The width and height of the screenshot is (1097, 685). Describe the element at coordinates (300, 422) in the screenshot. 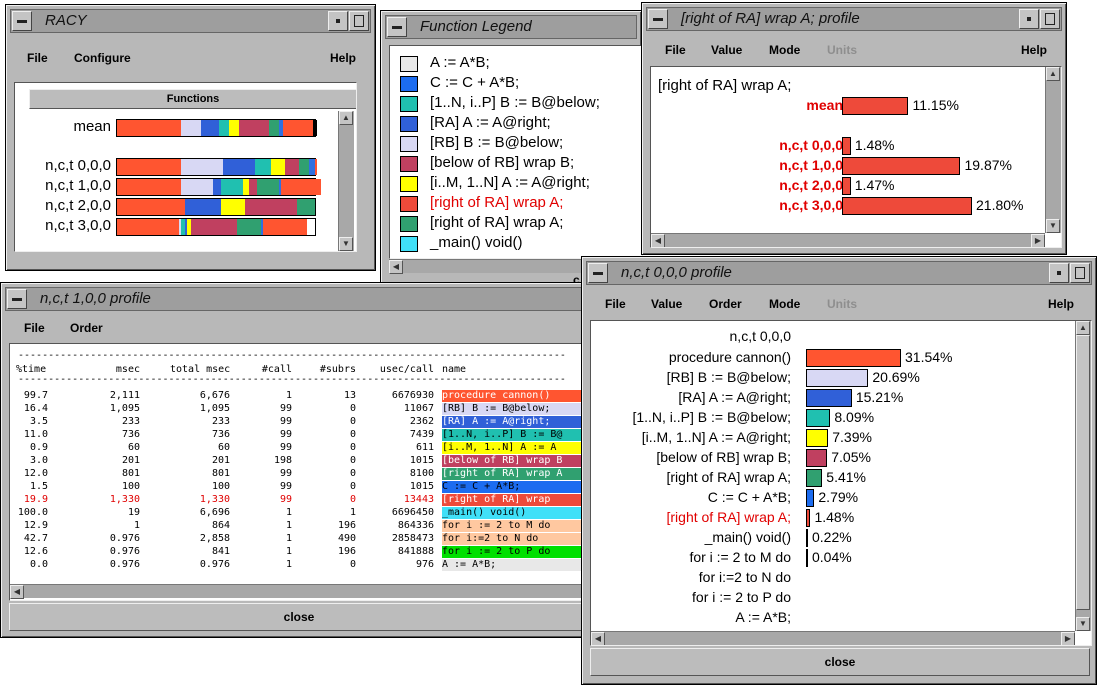

I see `table-row: 3.5 233 233 99 0 2362 [RA] A := A@right;` at that location.